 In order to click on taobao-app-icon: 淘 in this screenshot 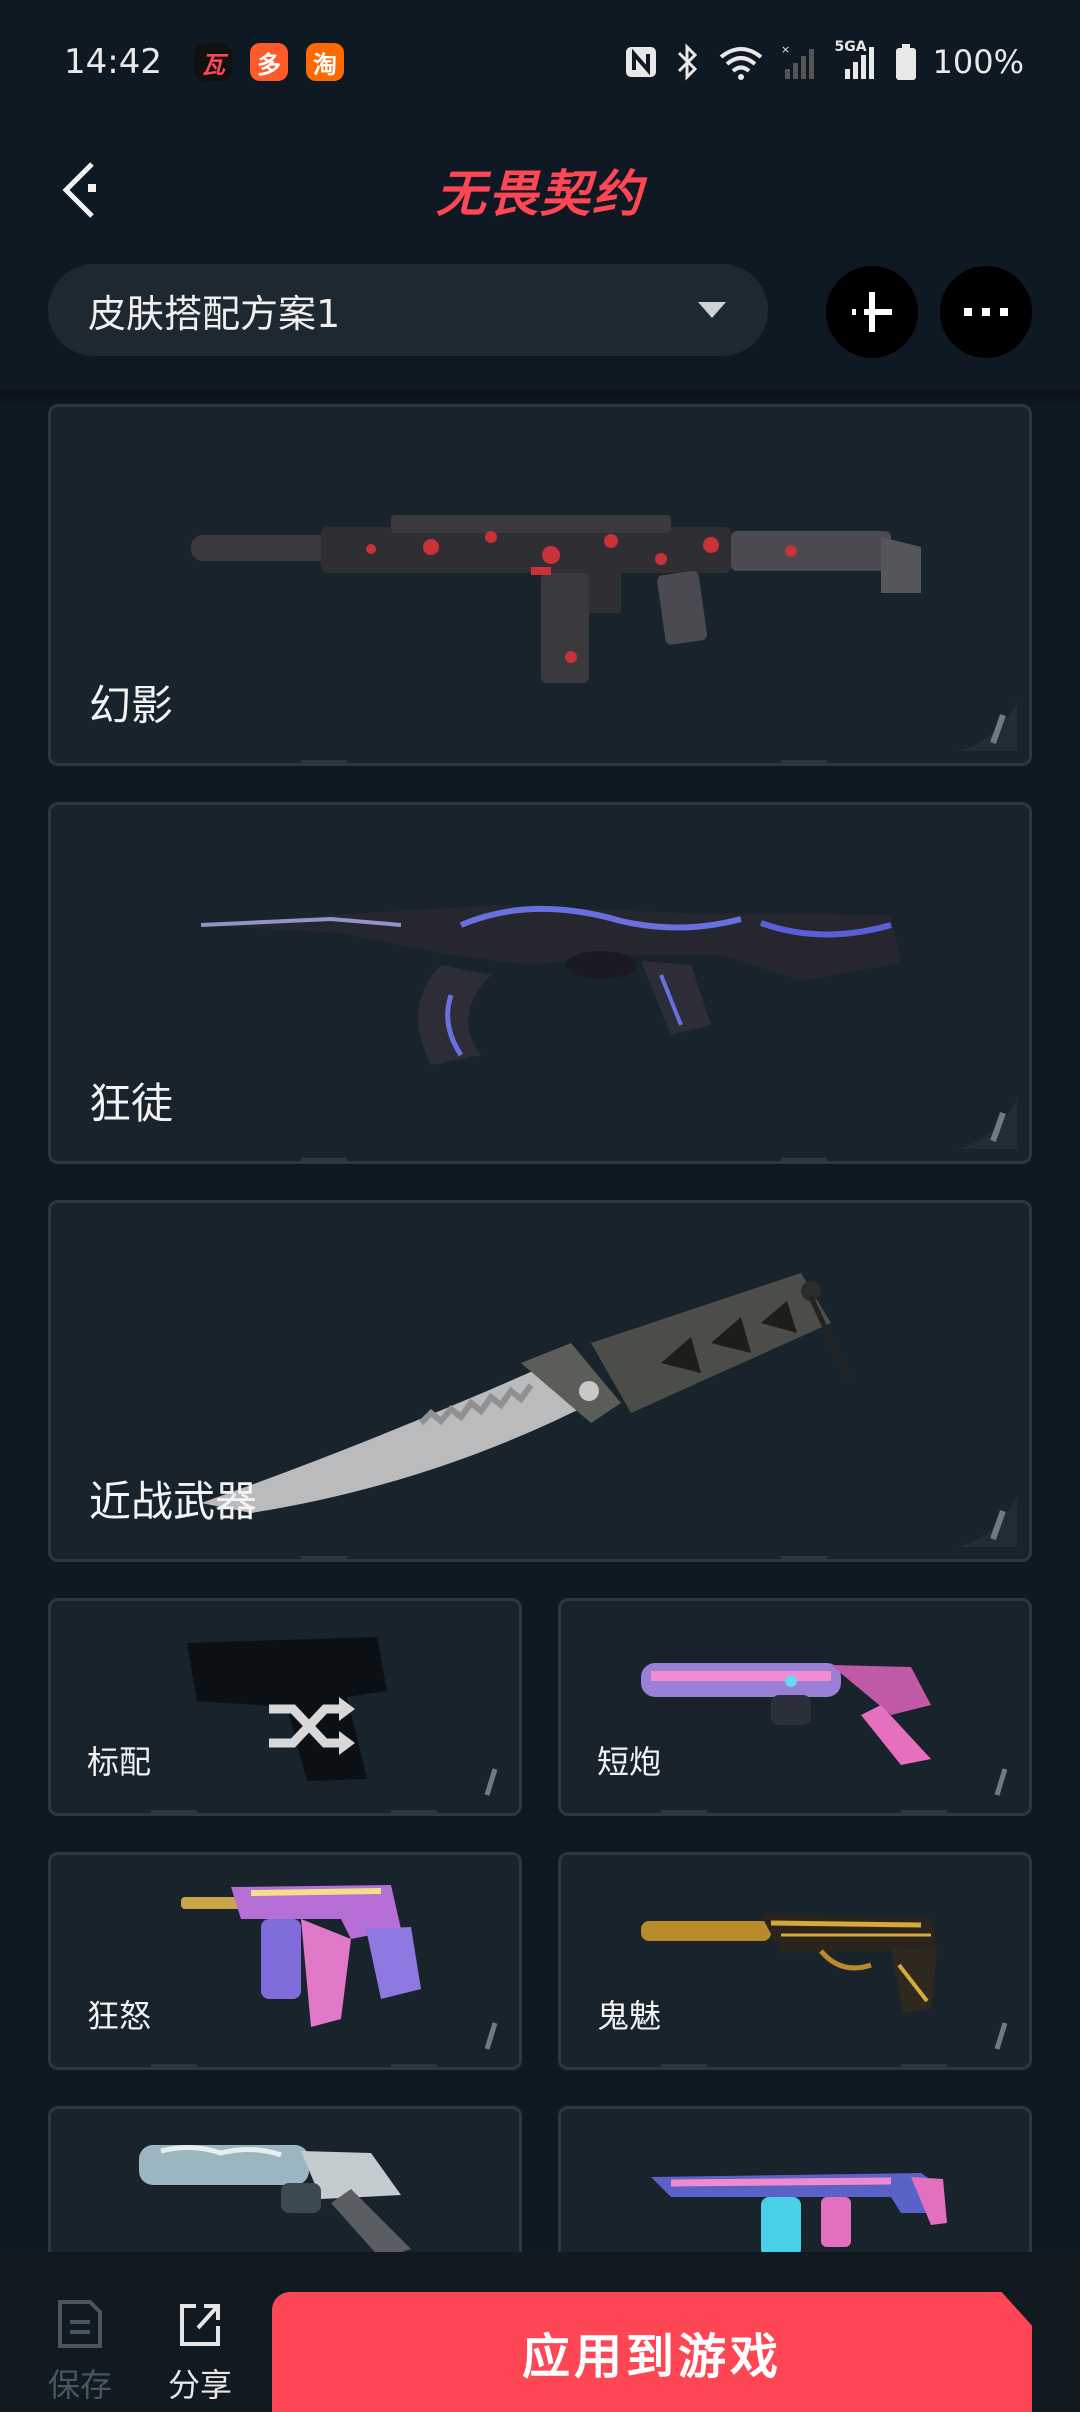, I will do `click(324, 62)`.